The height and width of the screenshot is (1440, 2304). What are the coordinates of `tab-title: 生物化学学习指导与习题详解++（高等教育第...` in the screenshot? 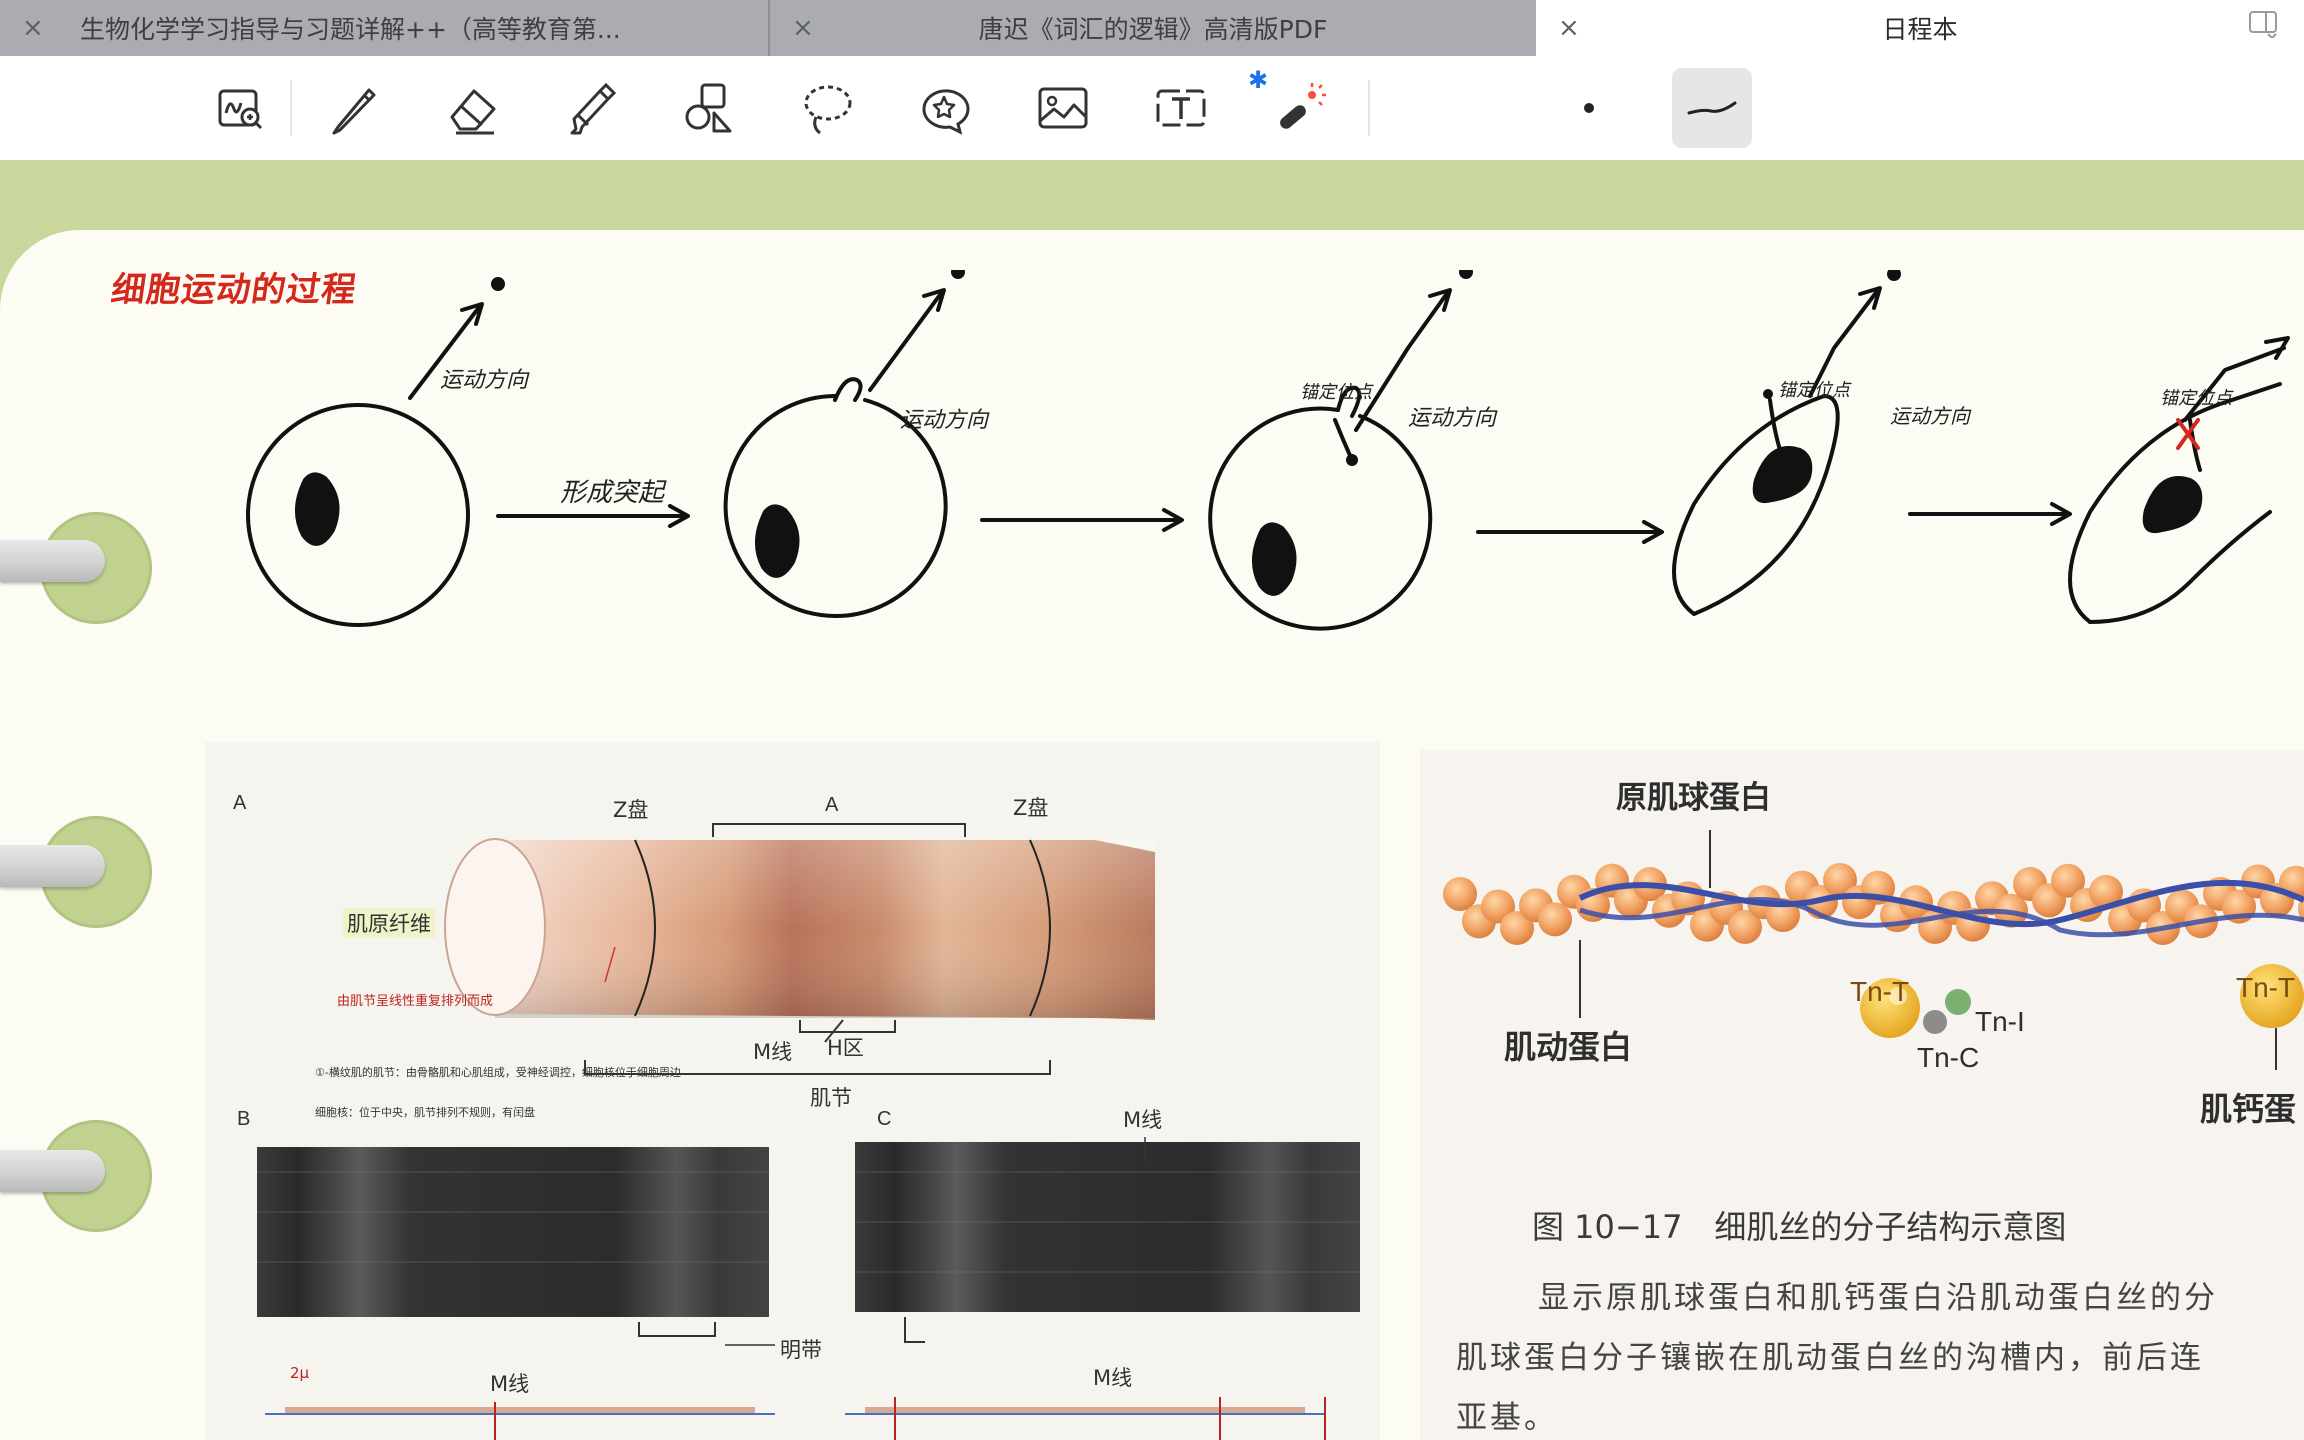 It's located at (350, 29).